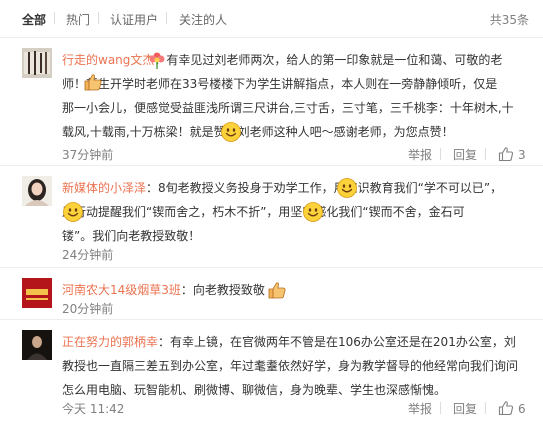 This screenshot has width=543, height=428. What do you see at coordinates (296, 408) in the screenshot?
I see `comment-footer: 今天 11:42 举报 回复 6` at bounding box center [296, 408].